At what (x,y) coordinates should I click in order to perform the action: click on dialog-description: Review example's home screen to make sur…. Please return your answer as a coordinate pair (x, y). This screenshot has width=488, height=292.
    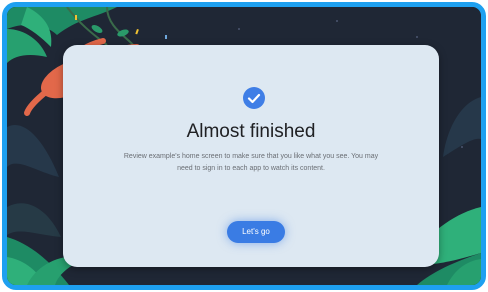
    Looking at the image, I should click on (251, 162).